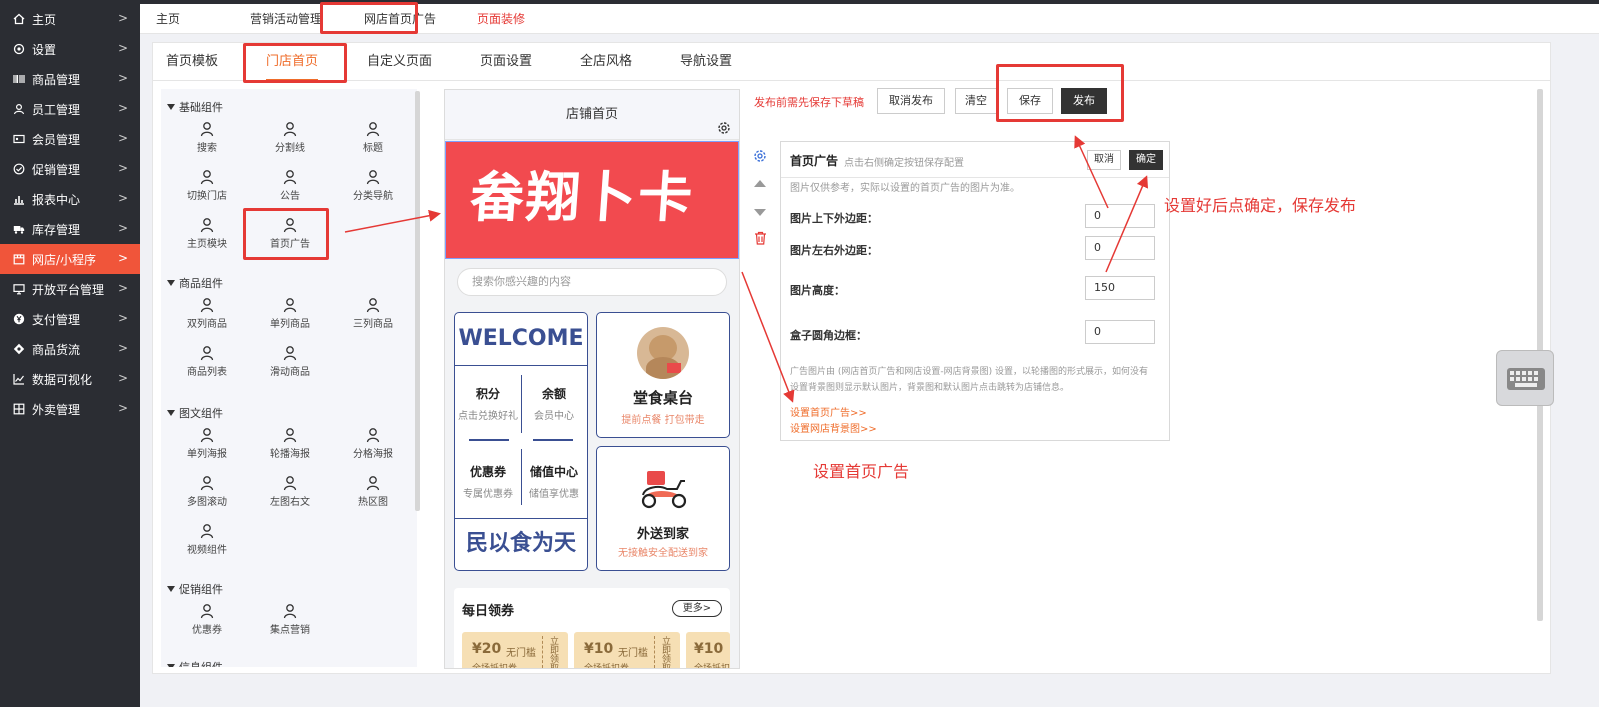 The height and width of the screenshot is (707, 1599). What do you see at coordinates (1120, 288) in the screenshot?
I see `image-height-input: 150` at bounding box center [1120, 288].